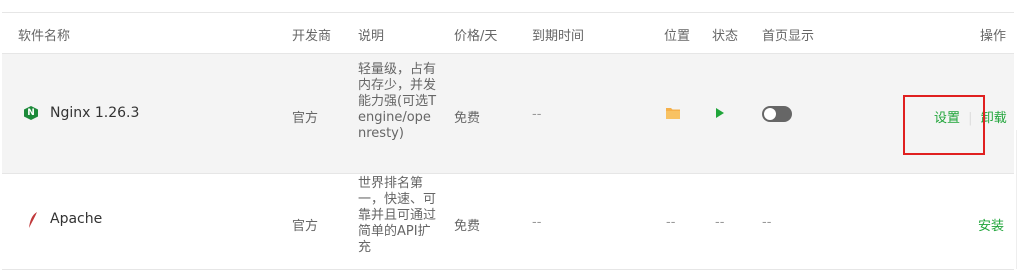 This screenshot has height=270, width=1024. I want to click on header-location: 位置, so click(677, 36).